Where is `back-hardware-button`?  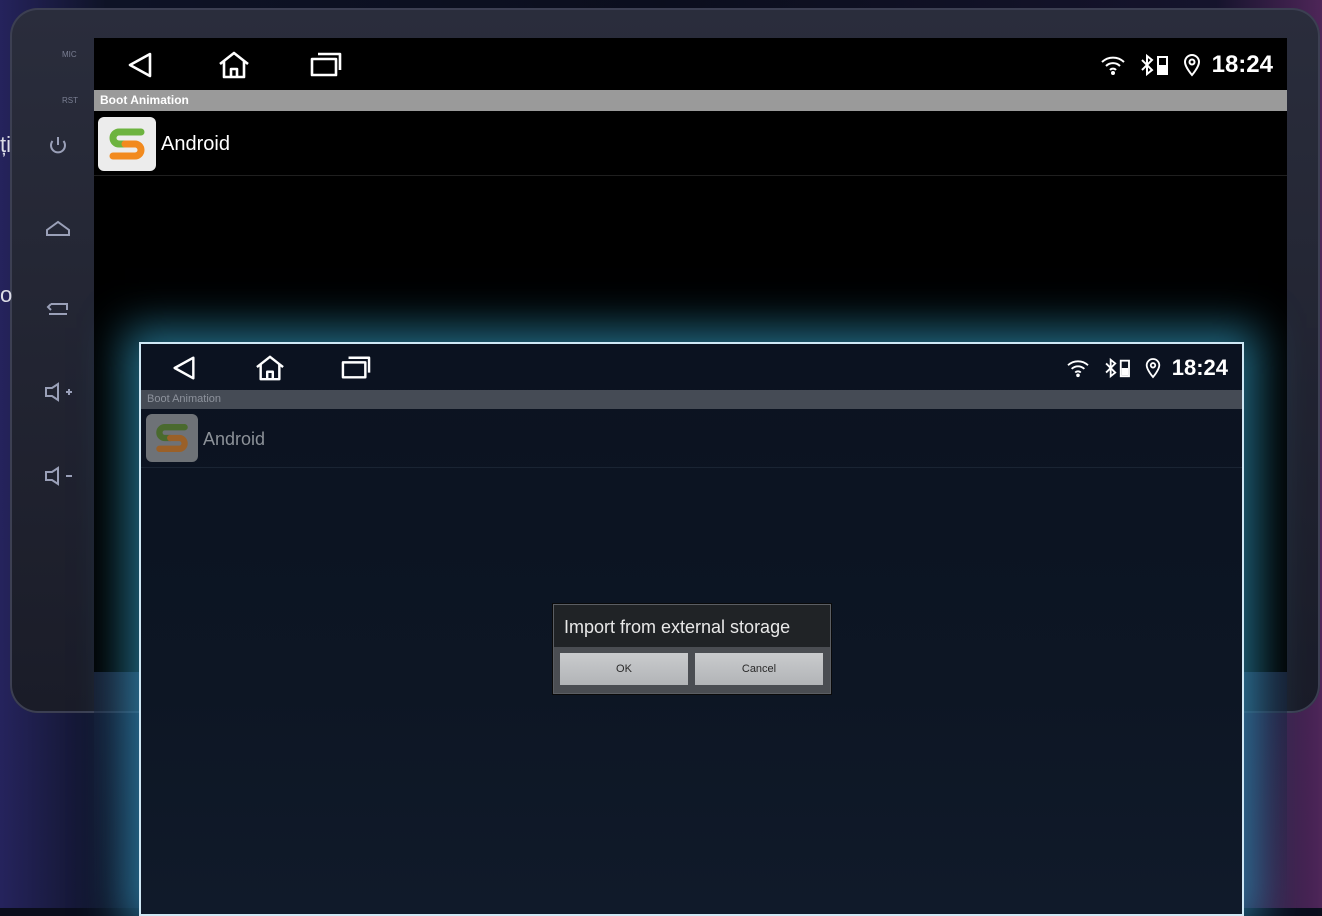
back-hardware-button is located at coordinates (58, 310).